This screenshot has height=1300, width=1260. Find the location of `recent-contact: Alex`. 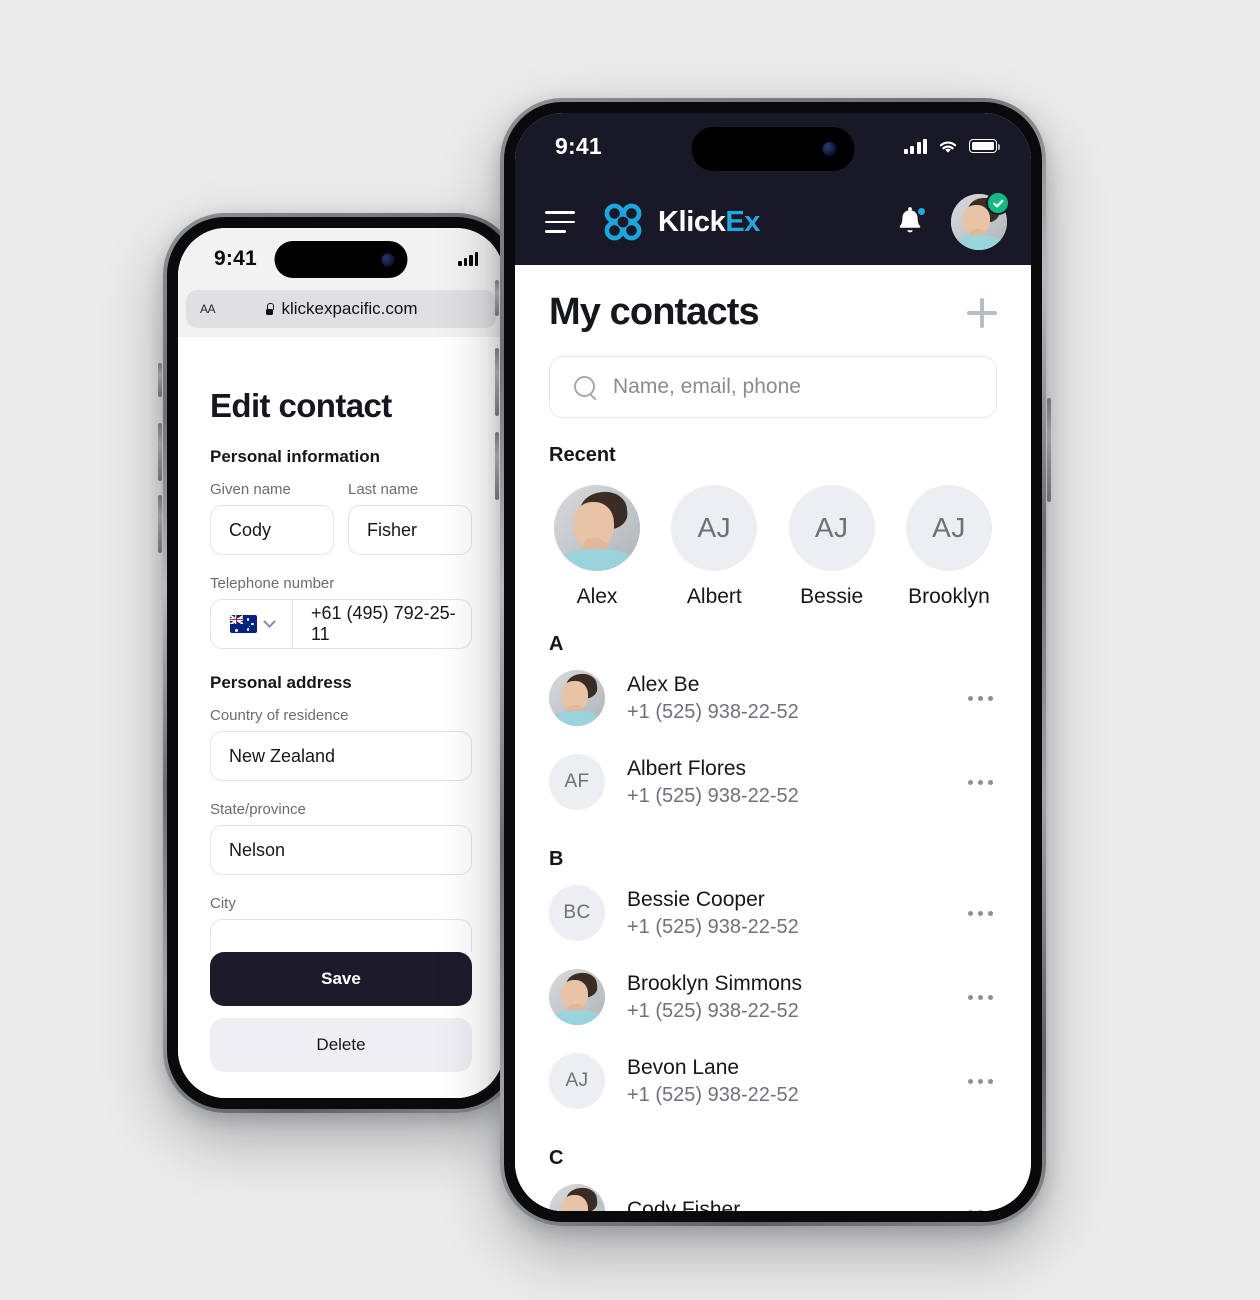

recent-contact: Alex is located at coordinates (597, 547).